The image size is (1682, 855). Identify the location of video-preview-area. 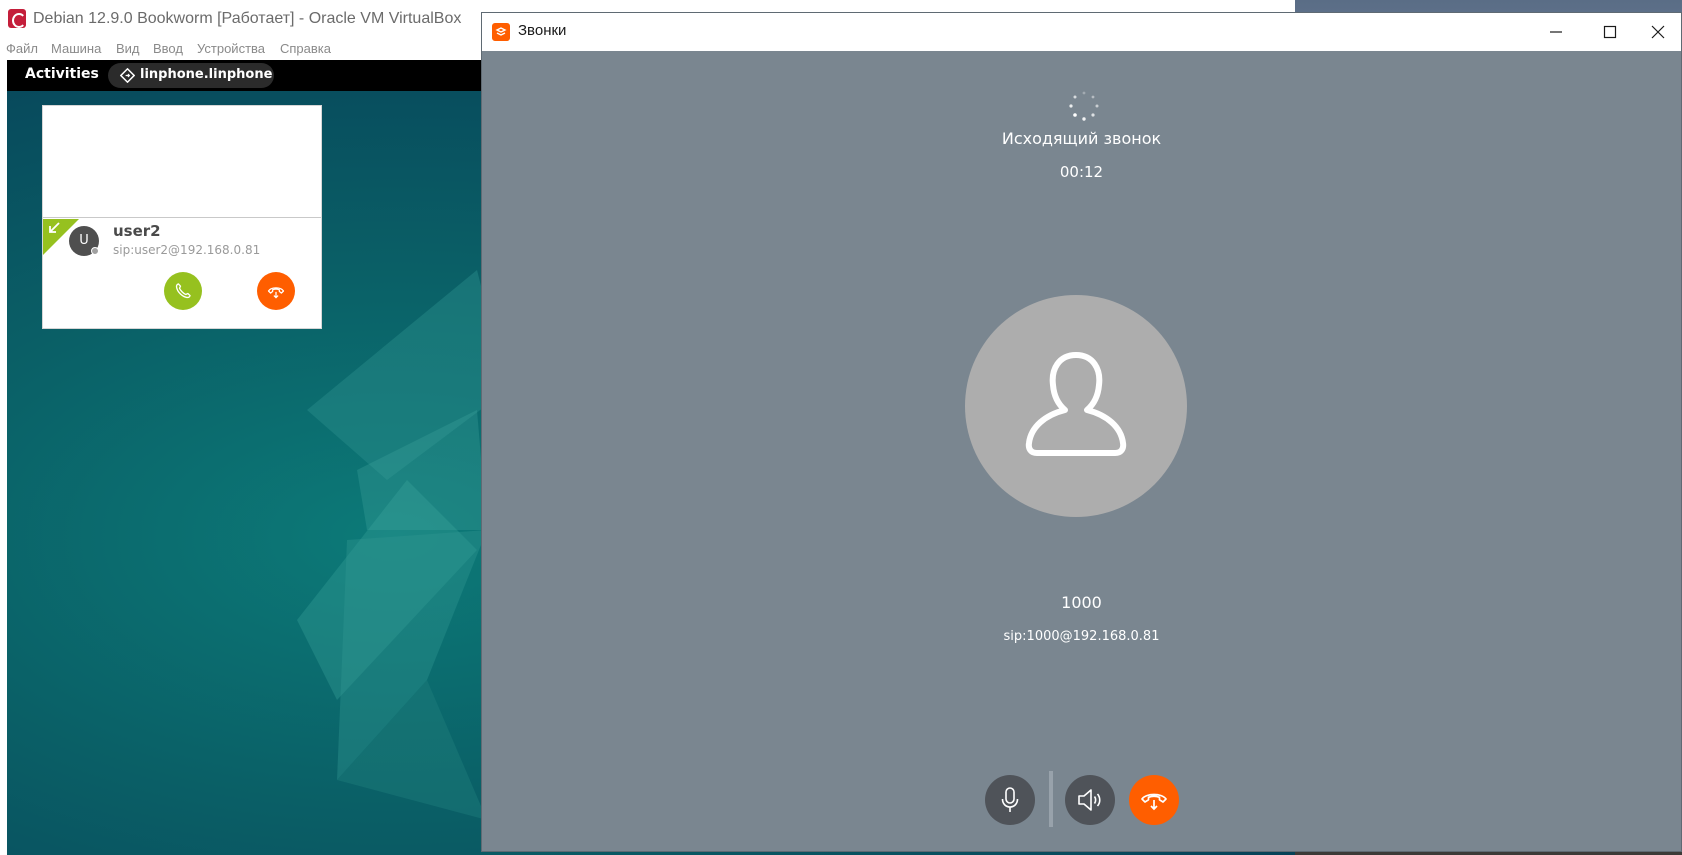
(182, 162).